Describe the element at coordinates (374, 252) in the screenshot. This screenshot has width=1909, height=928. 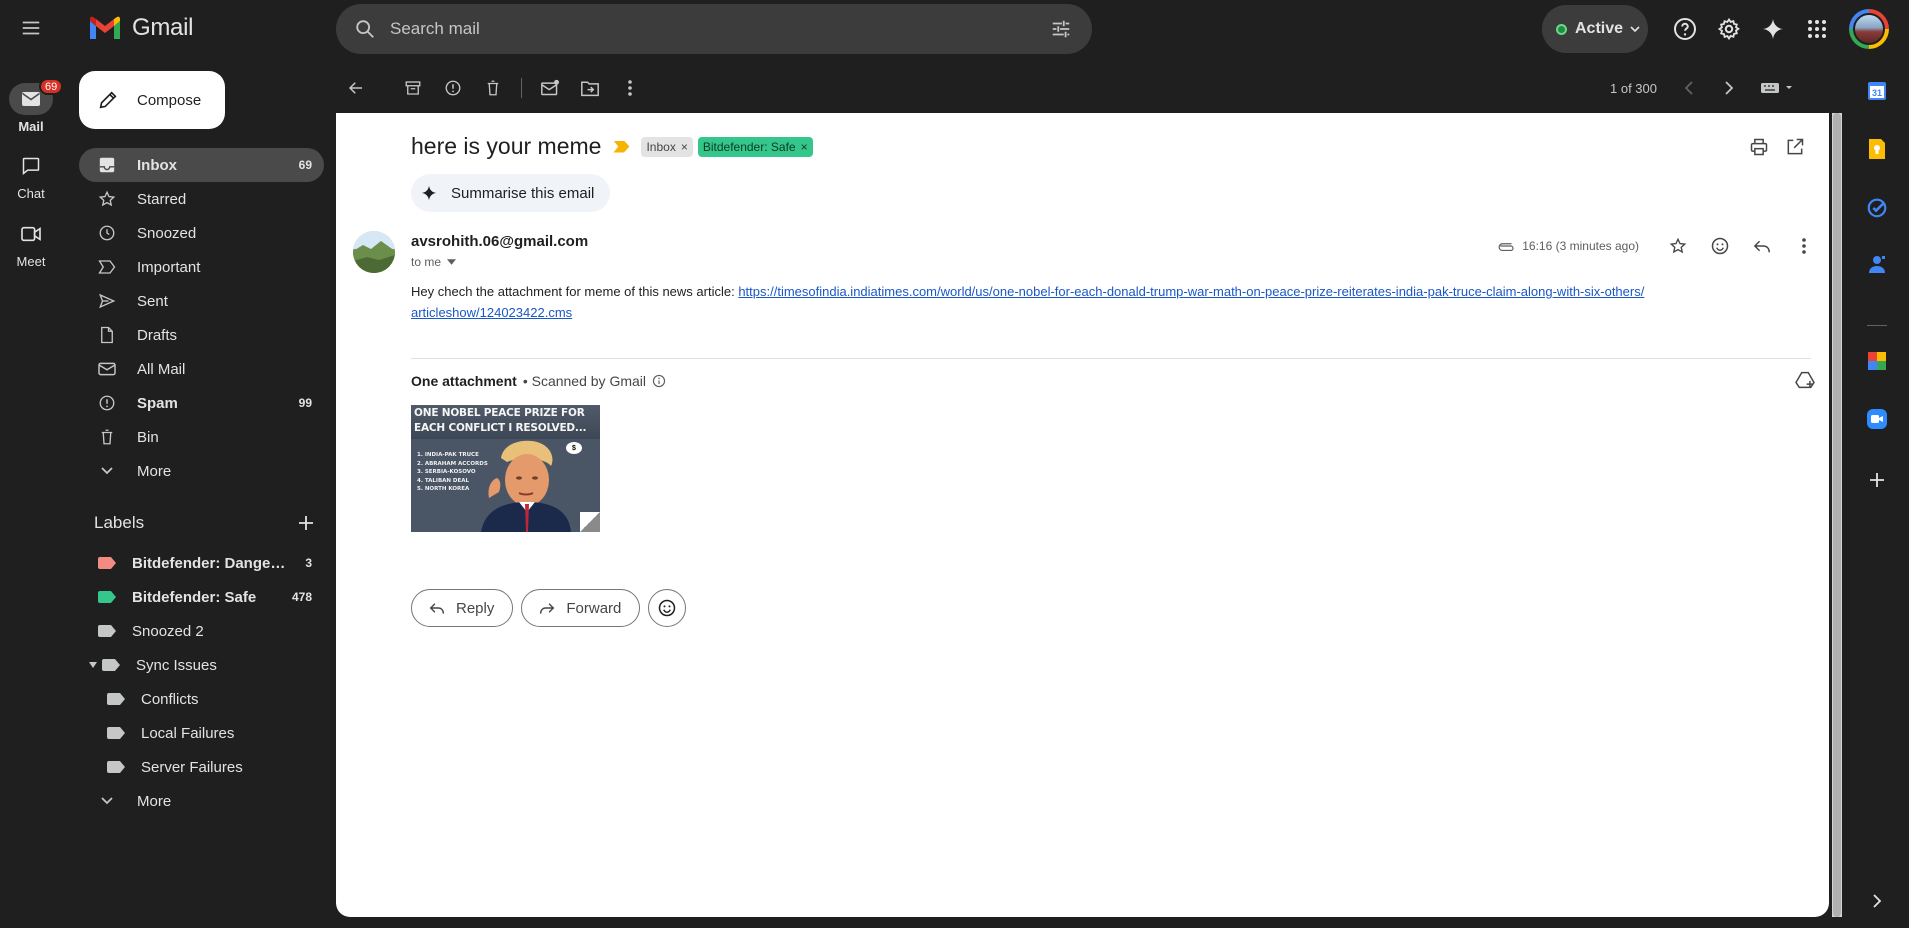
I see `sender-avatar` at that location.